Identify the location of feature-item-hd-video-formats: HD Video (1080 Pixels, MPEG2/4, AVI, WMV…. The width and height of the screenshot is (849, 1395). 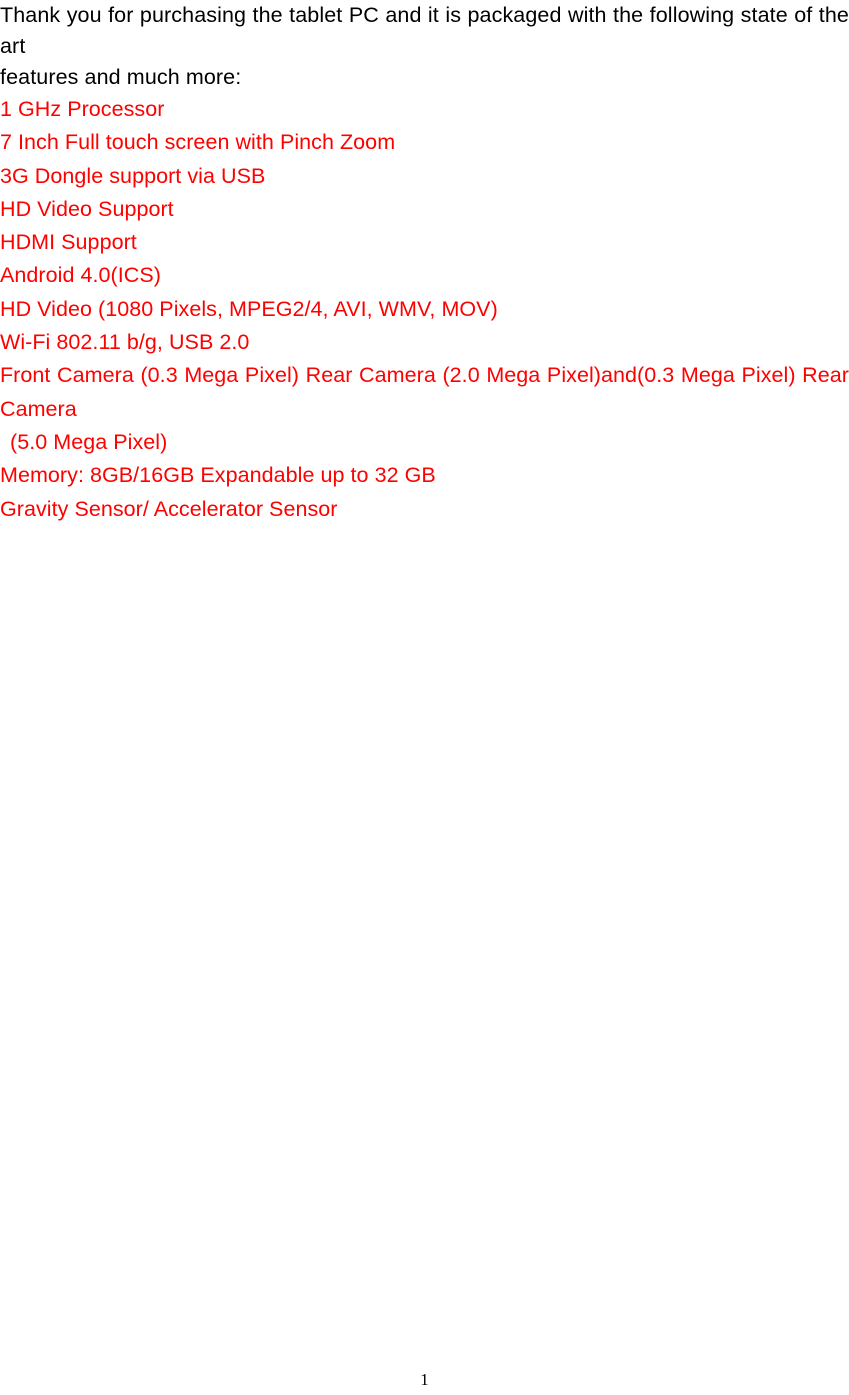
(249, 308).